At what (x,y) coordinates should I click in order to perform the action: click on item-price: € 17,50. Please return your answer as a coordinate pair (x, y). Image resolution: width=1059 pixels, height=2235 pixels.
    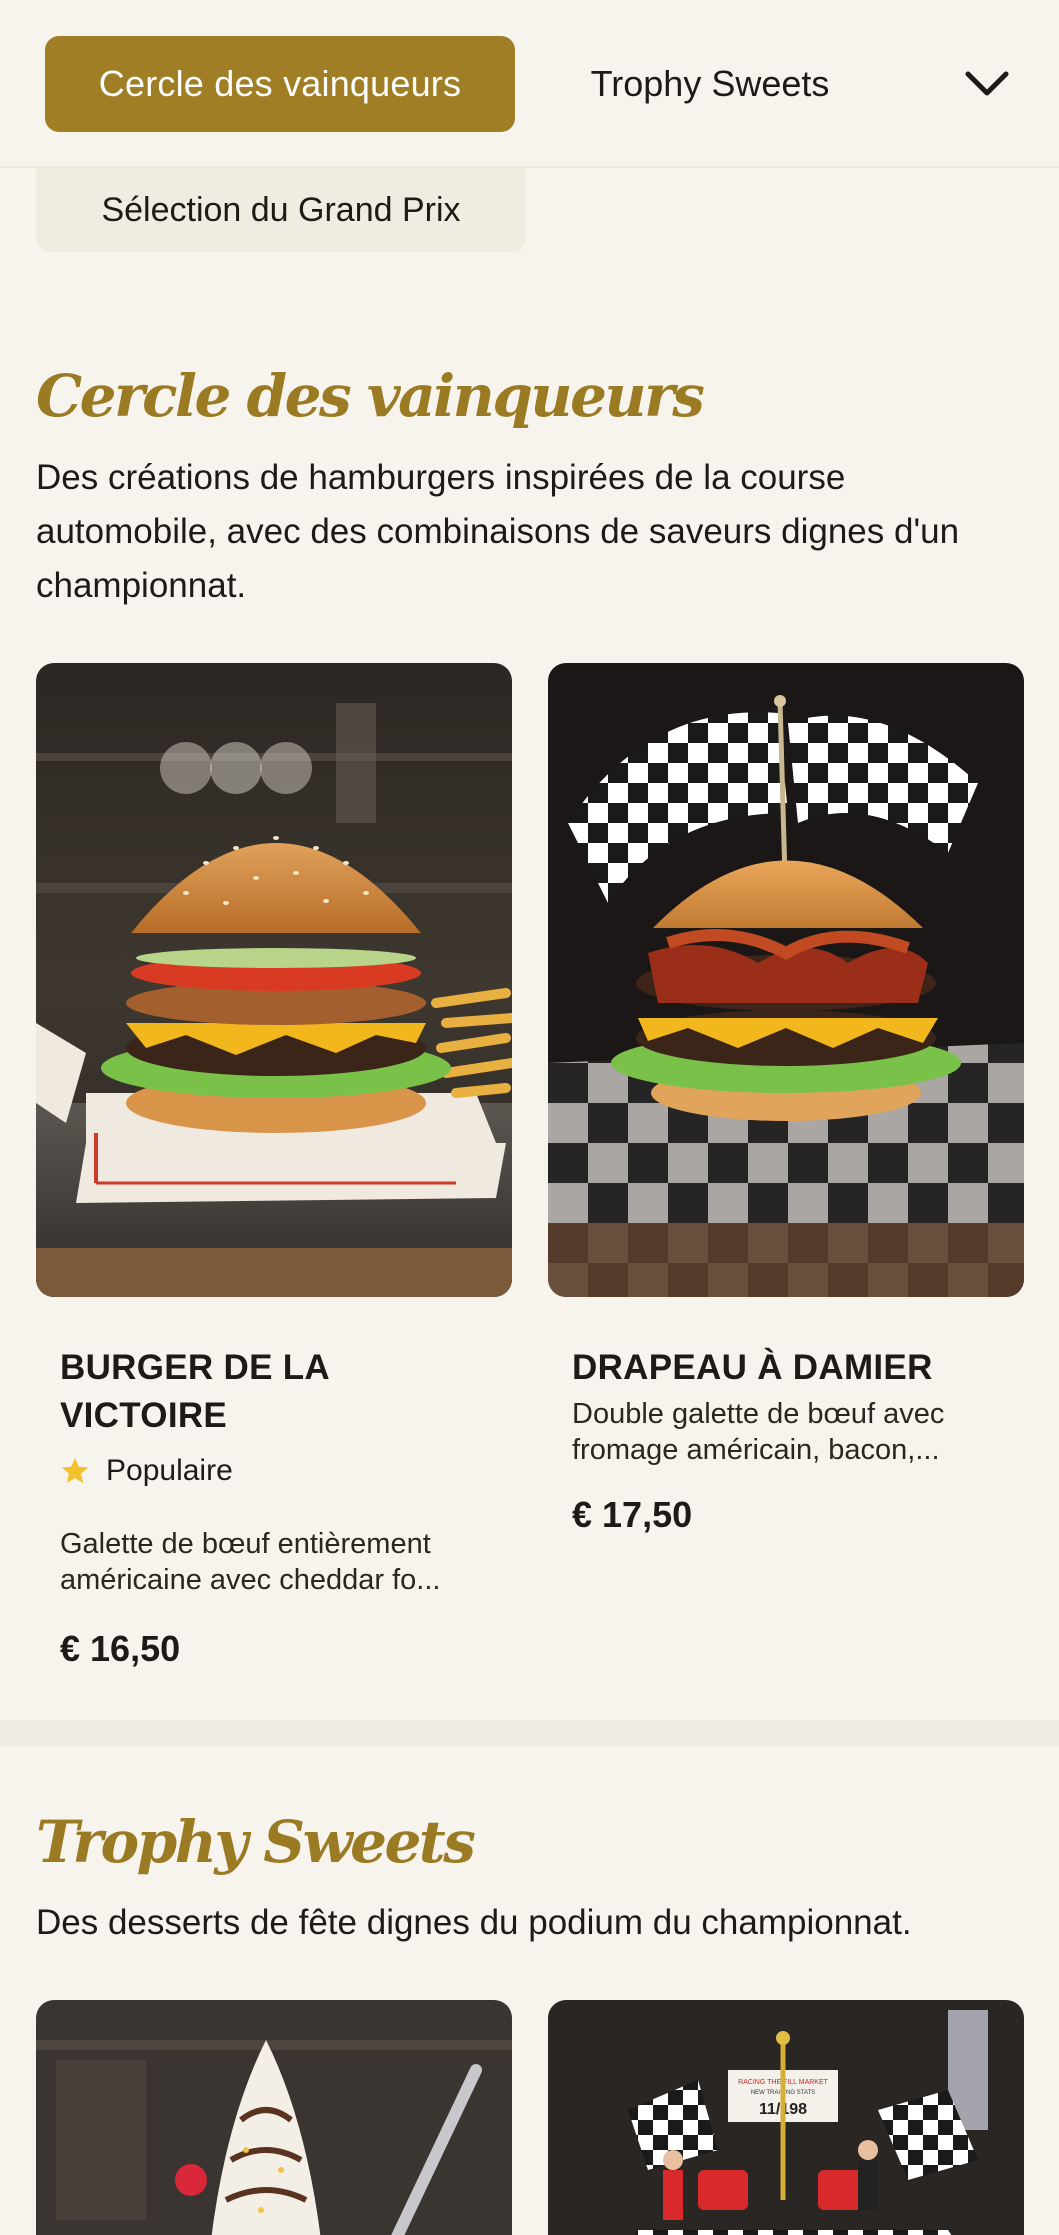
    Looking at the image, I should click on (632, 1514).